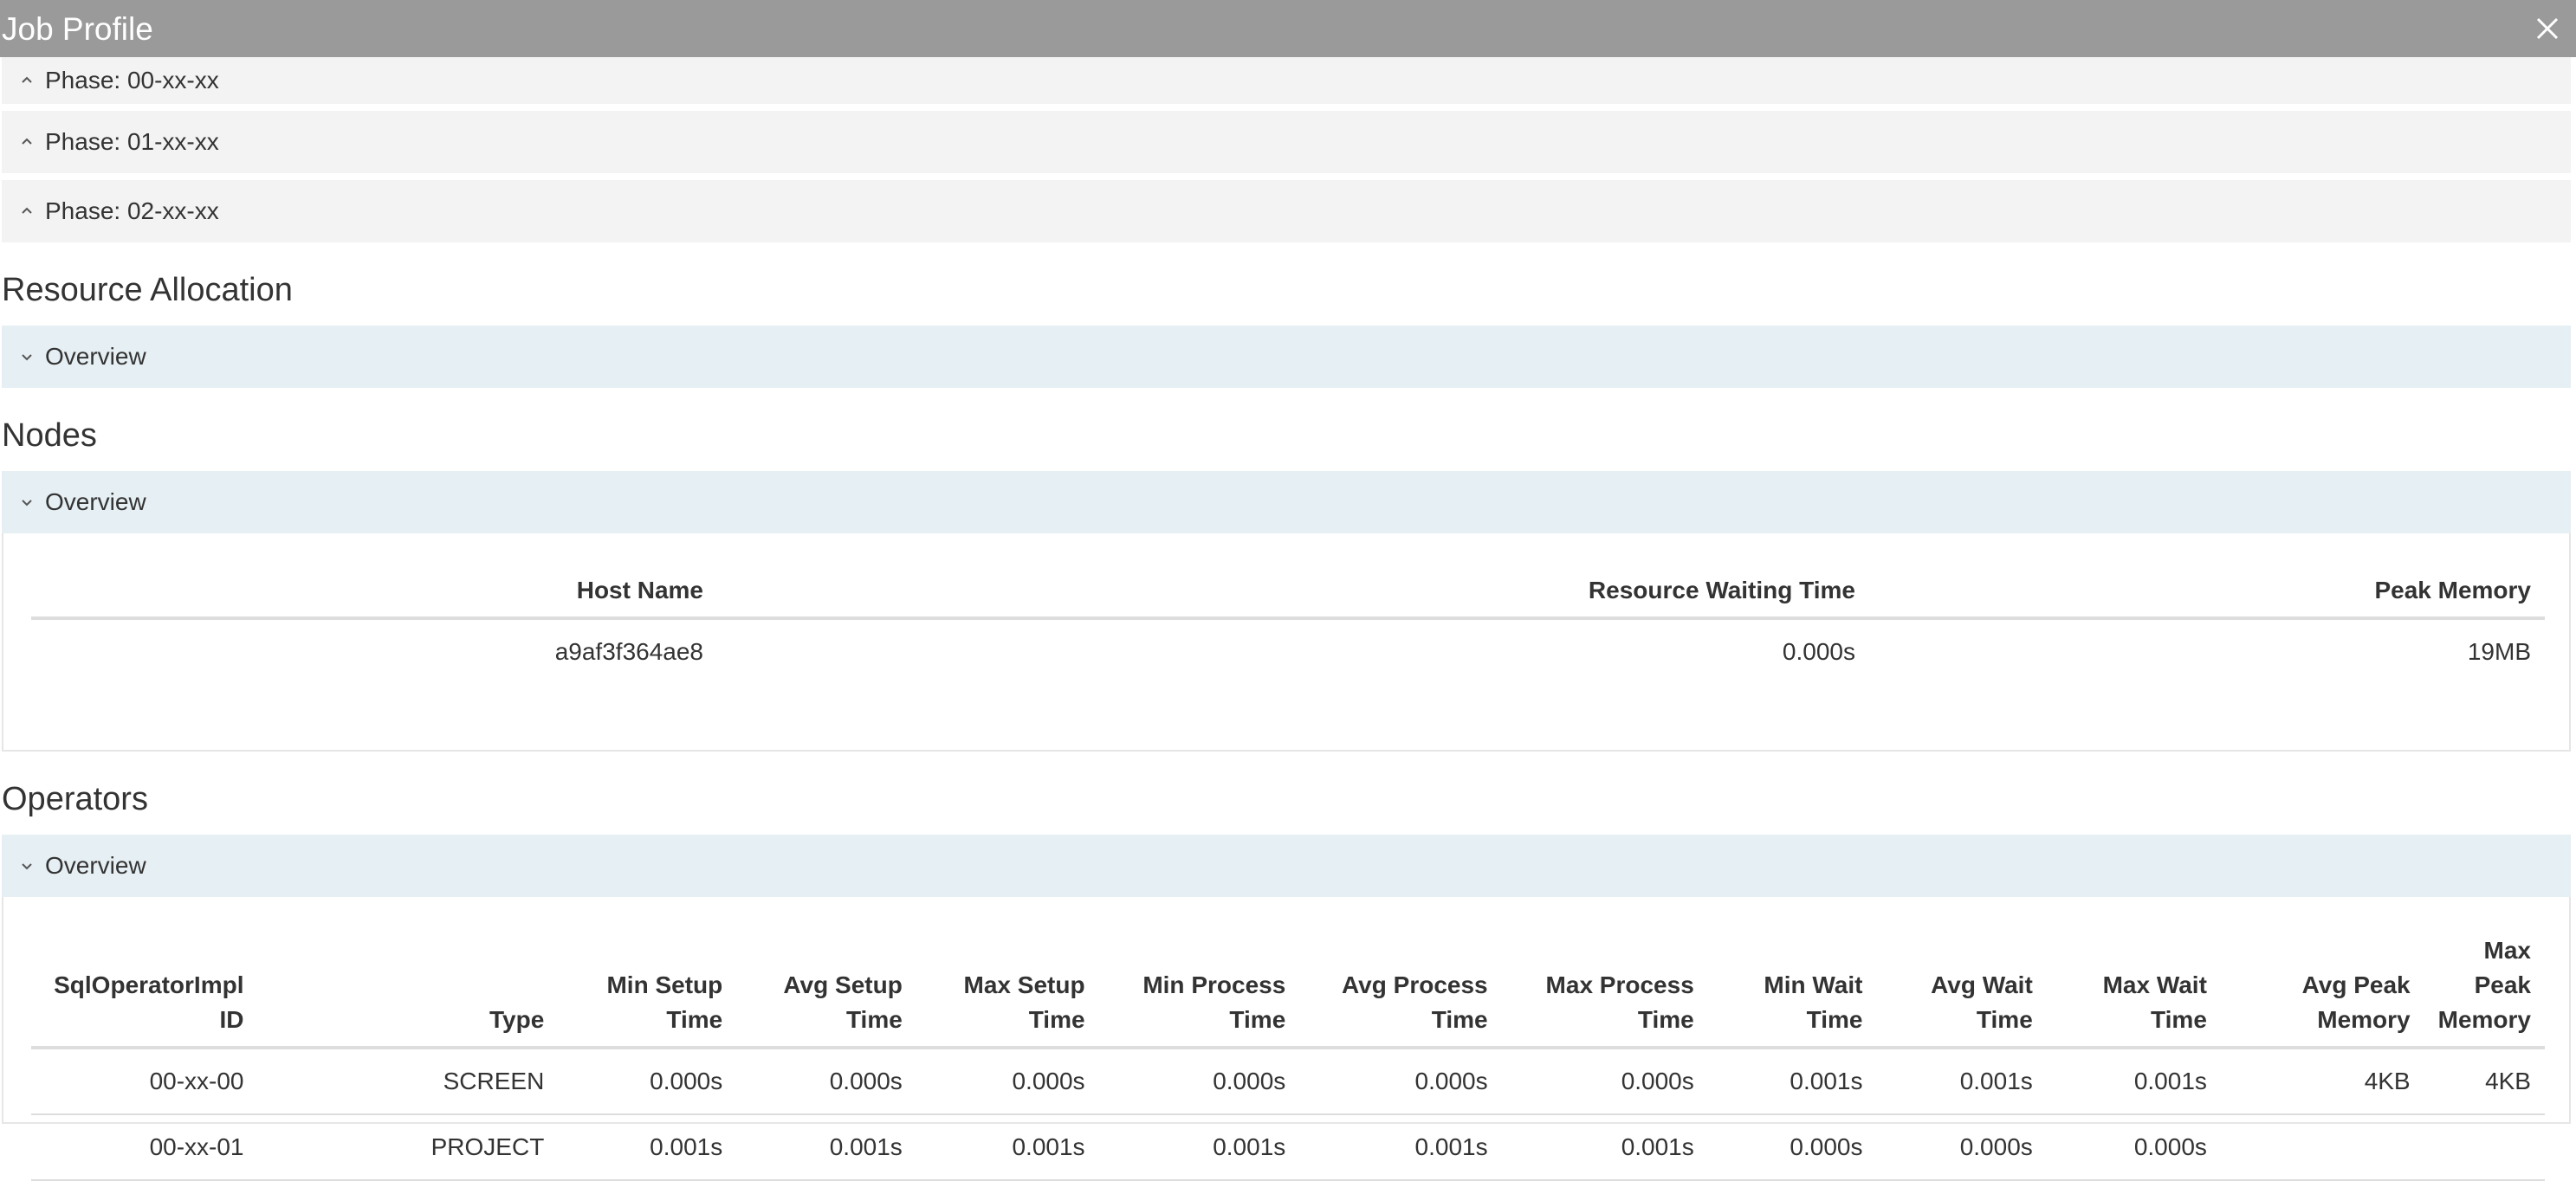 The height and width of the screenshot is (1181, 2576). What do you see at coordinates (75, 799) in the screenshot?
I see `section-title-operators: Operators` at bounding box center [75, 799].